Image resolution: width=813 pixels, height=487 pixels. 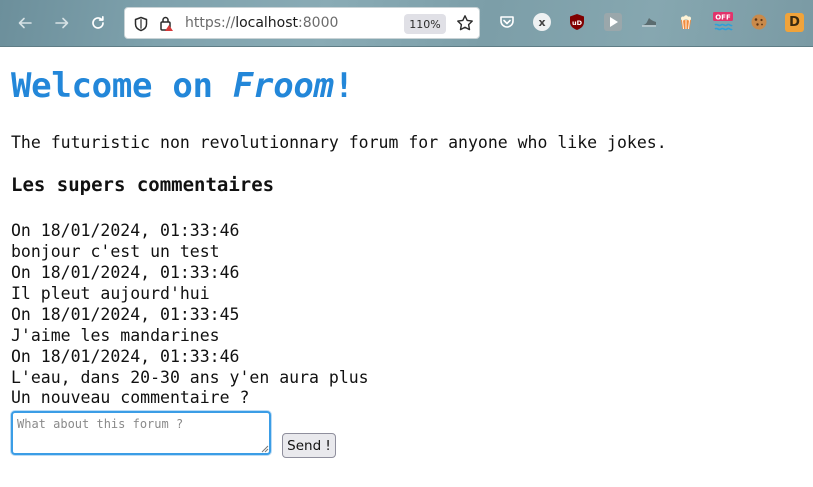 I want to click on reload-icon, so click(x=98, y=22).